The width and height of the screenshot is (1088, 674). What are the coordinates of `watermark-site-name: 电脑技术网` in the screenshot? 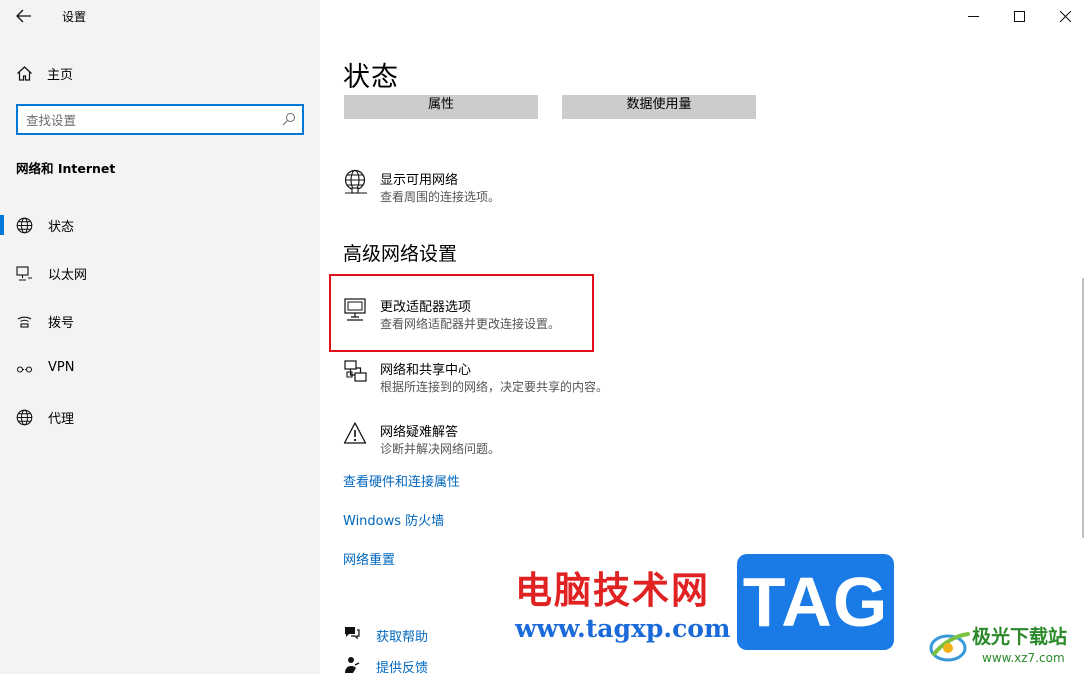 It's located at (612, 590).